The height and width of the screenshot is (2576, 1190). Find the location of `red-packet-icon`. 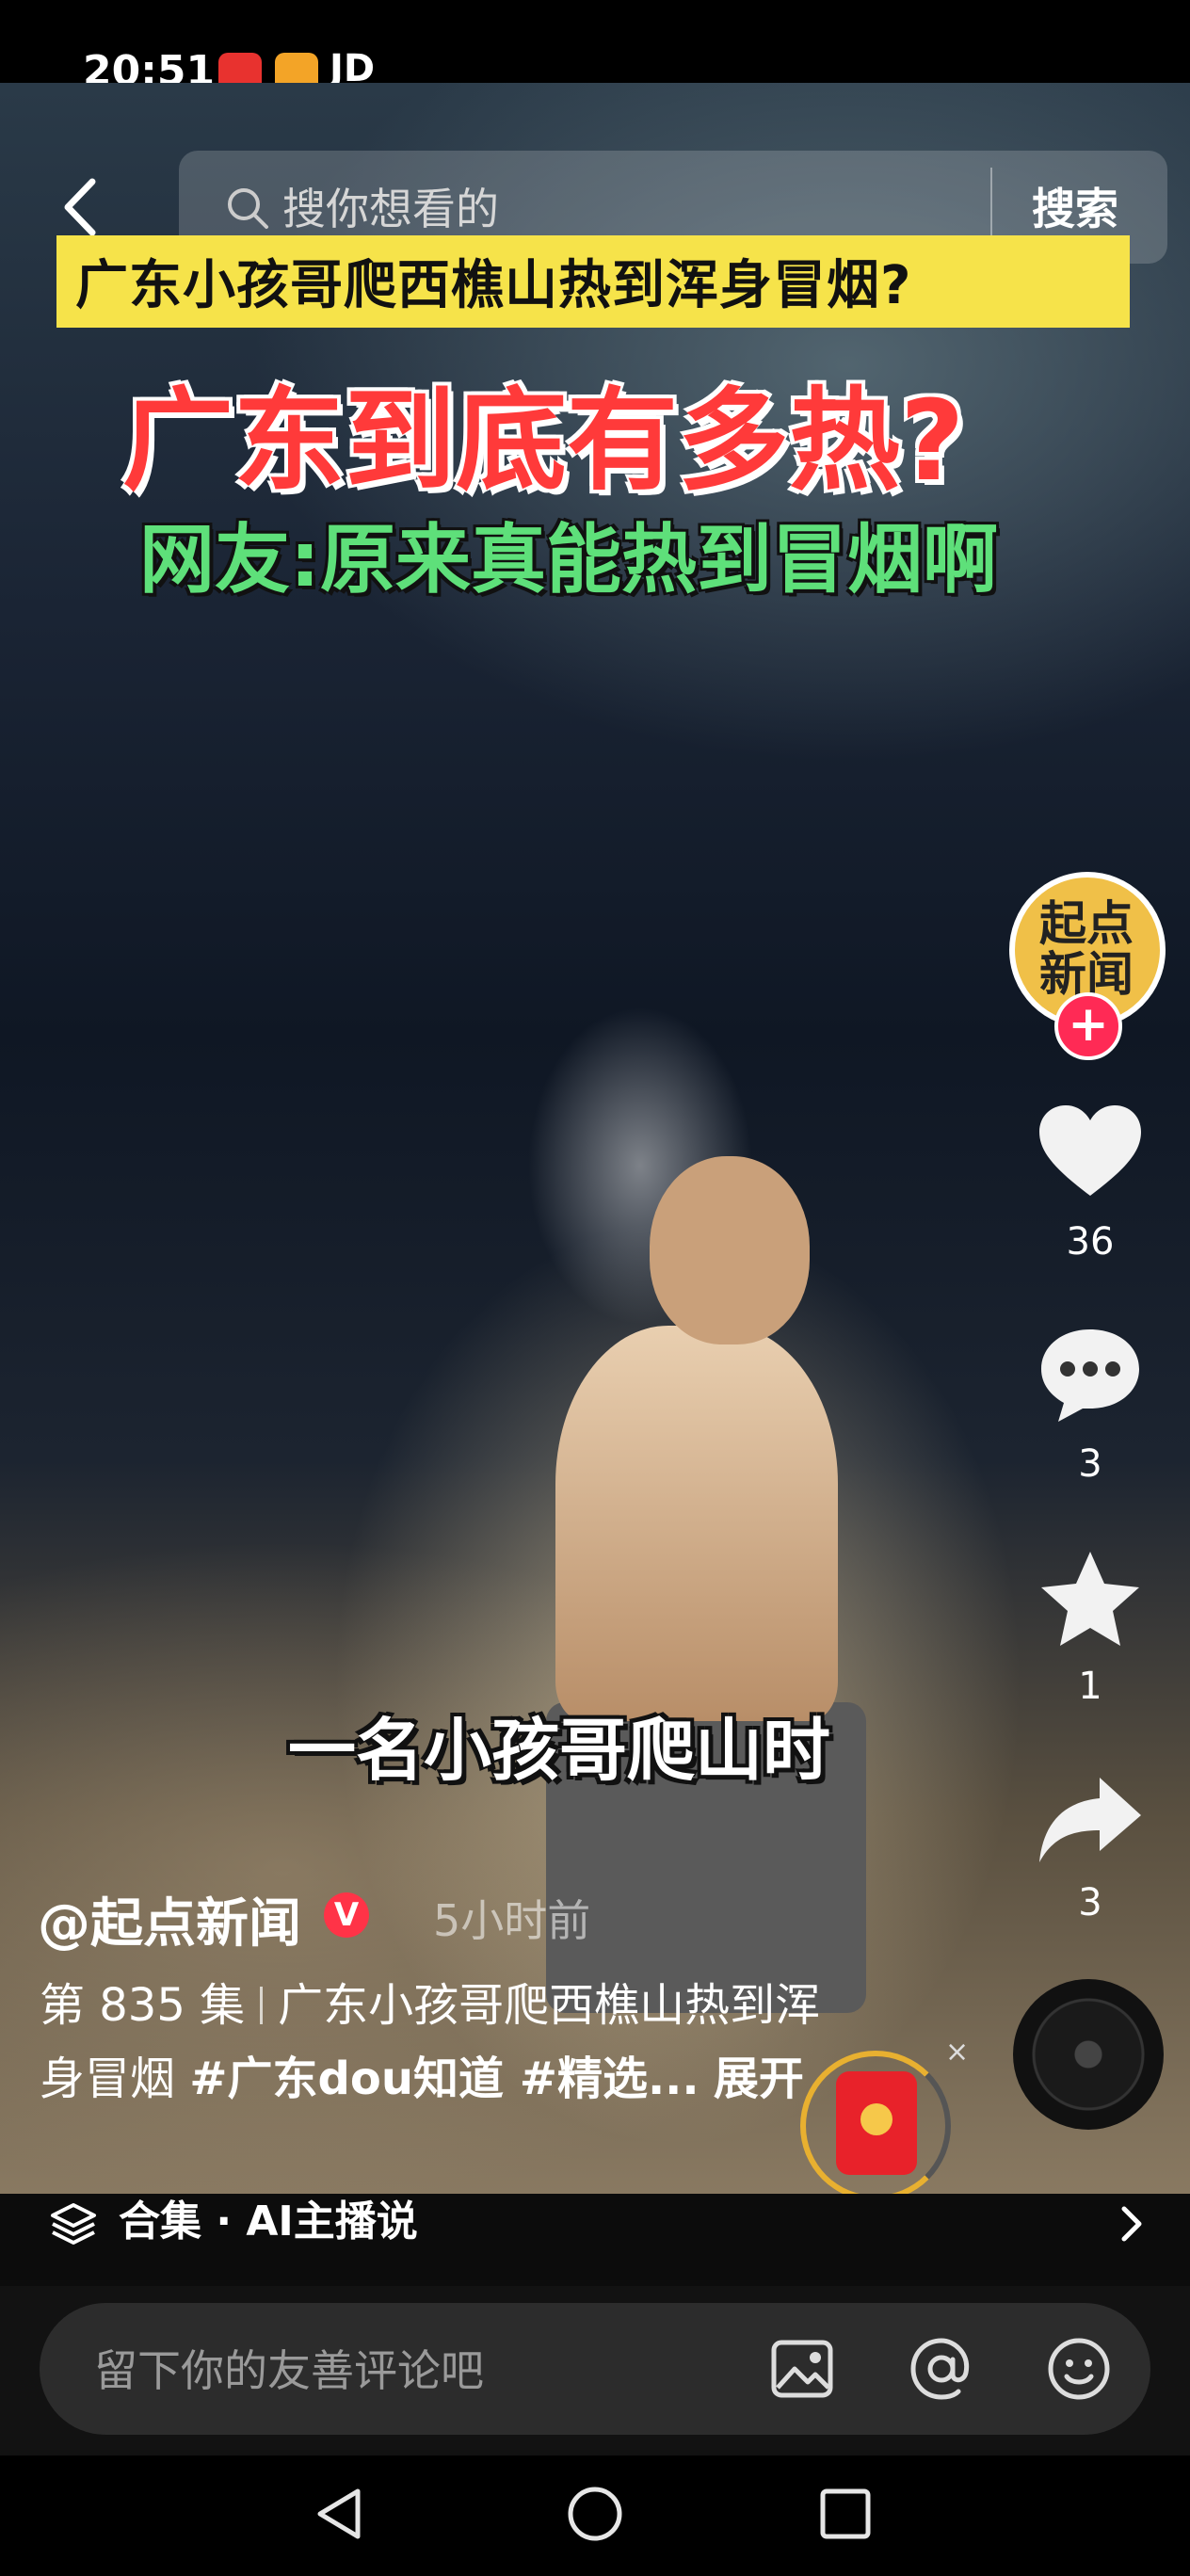

red-packet-icon is located at coordinates (876, 2123).